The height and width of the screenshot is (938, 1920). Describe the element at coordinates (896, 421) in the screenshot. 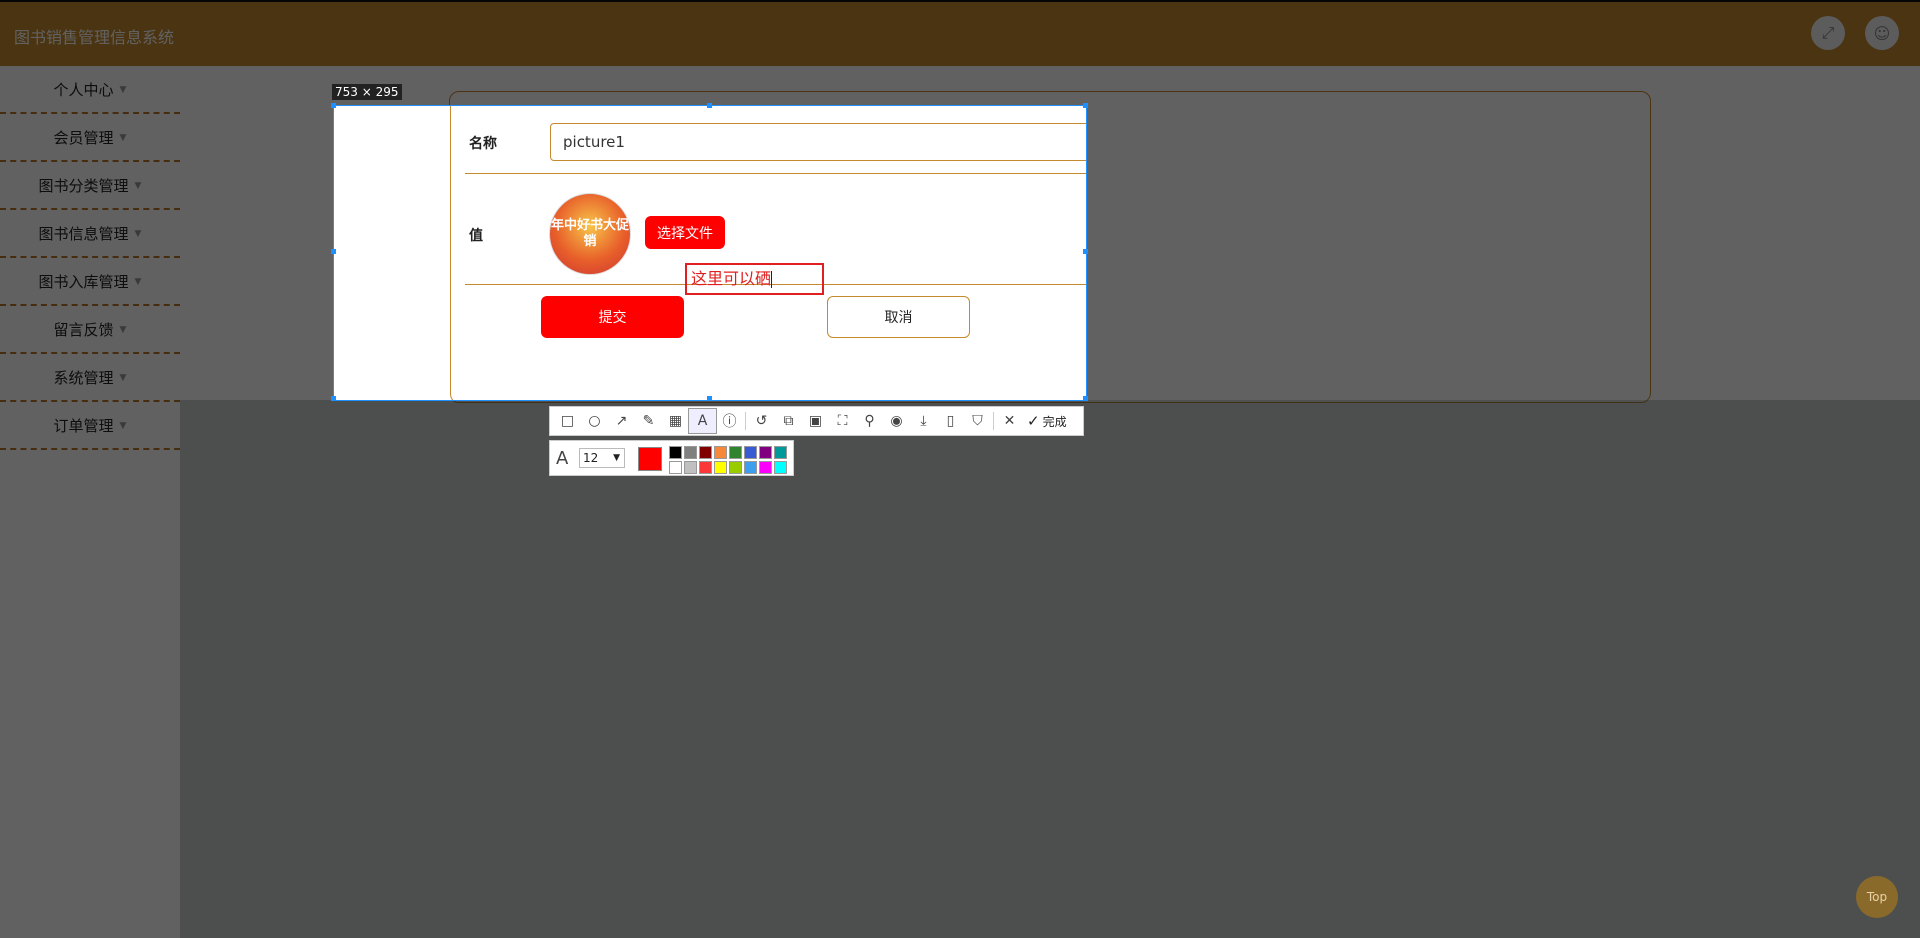

I see `record-icon: ◉` at that location.